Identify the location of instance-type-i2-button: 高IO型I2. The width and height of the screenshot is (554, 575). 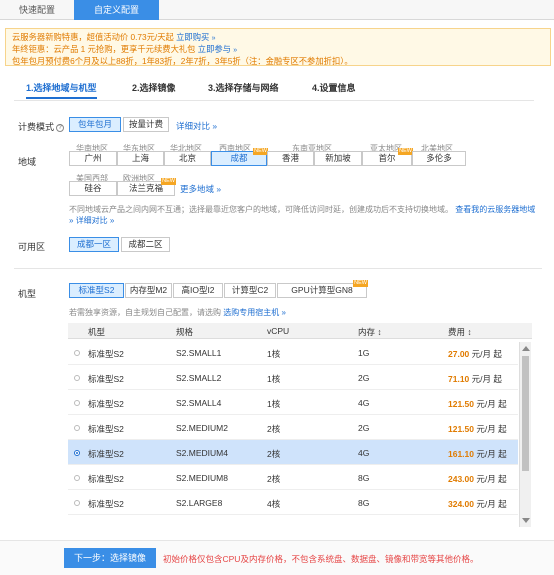
(198, 290).